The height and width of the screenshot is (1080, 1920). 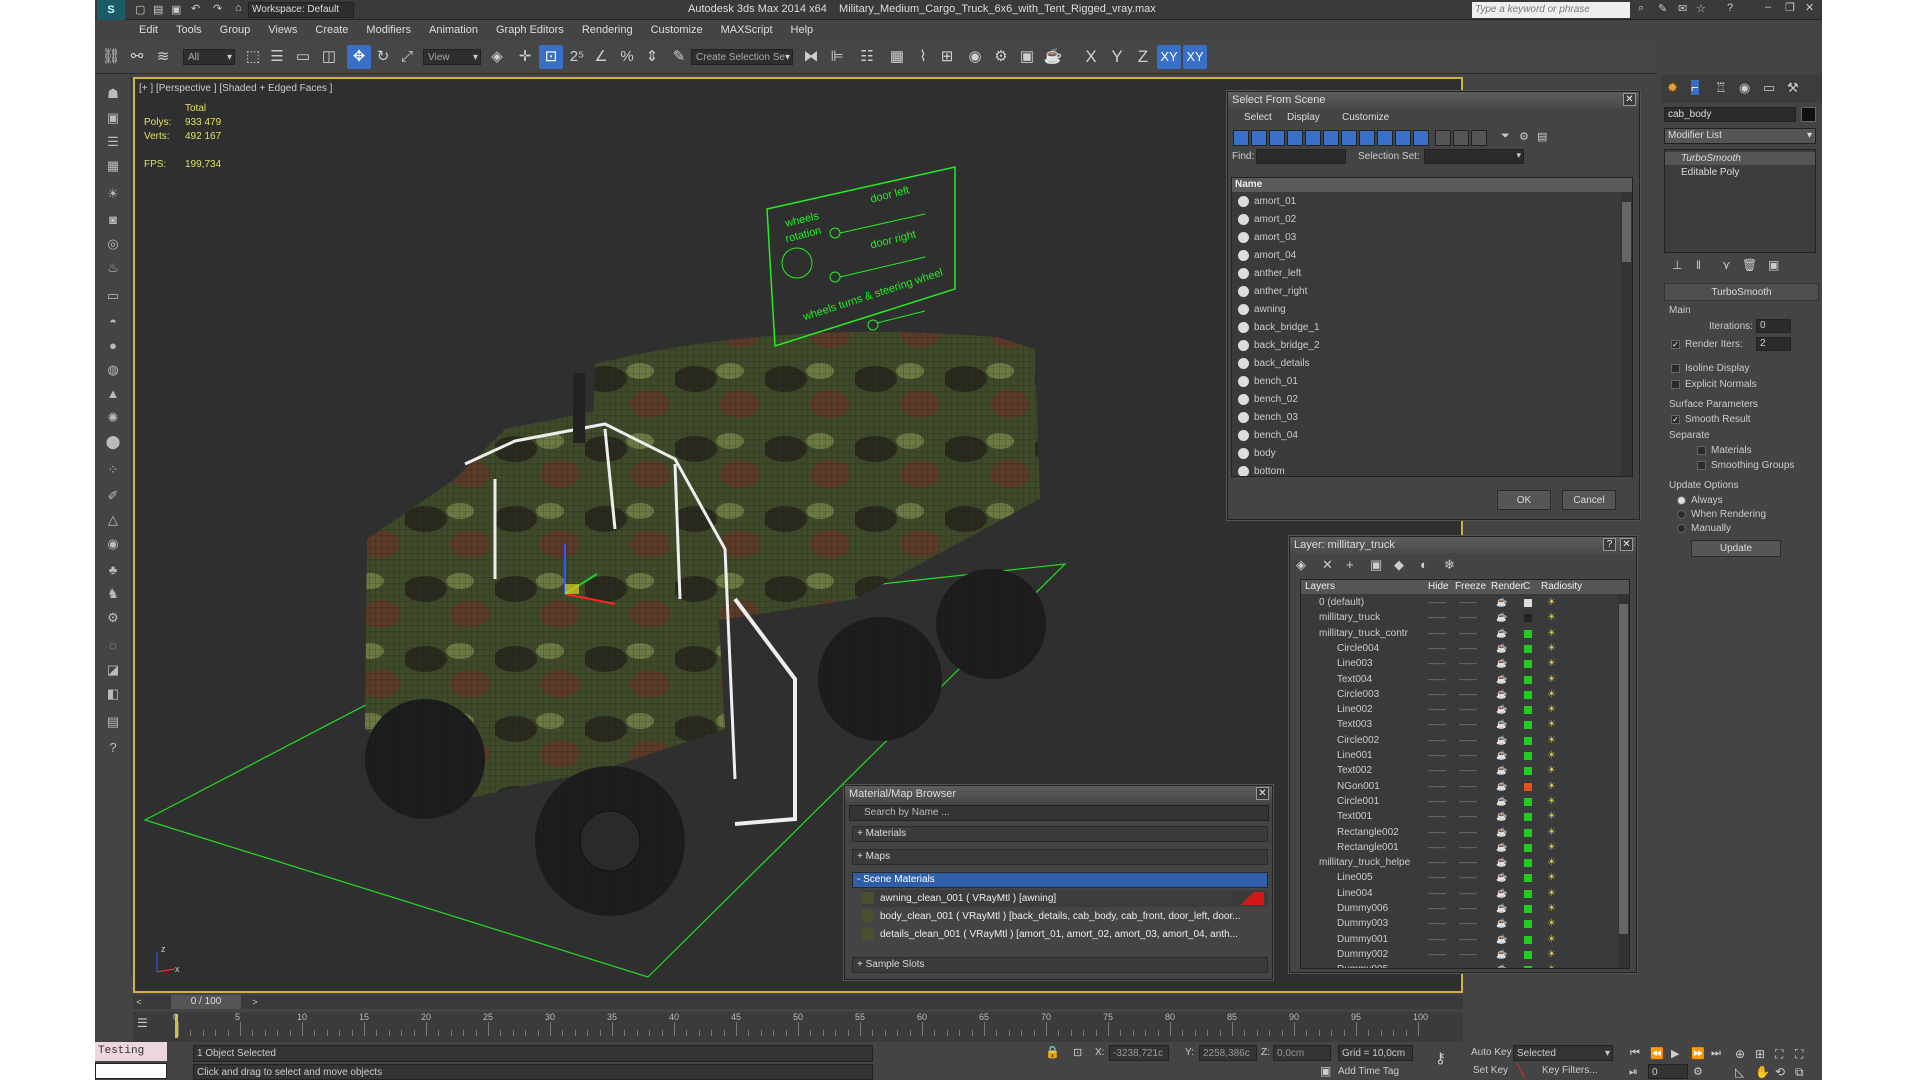 I want to click on col-radiosity: Radiosity, so click(x=1561, y=587).